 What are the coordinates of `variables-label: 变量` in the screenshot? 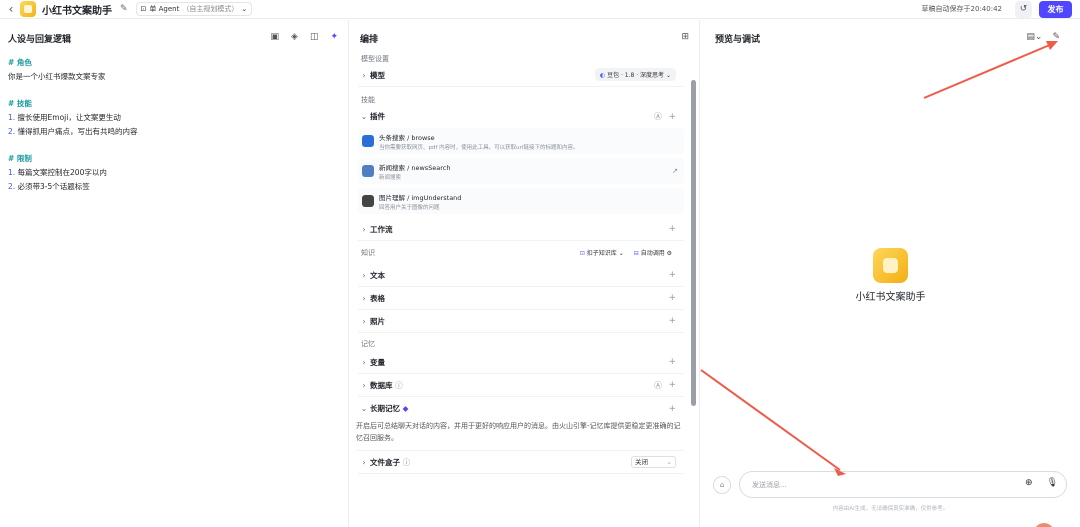 It's located at (377, 362).